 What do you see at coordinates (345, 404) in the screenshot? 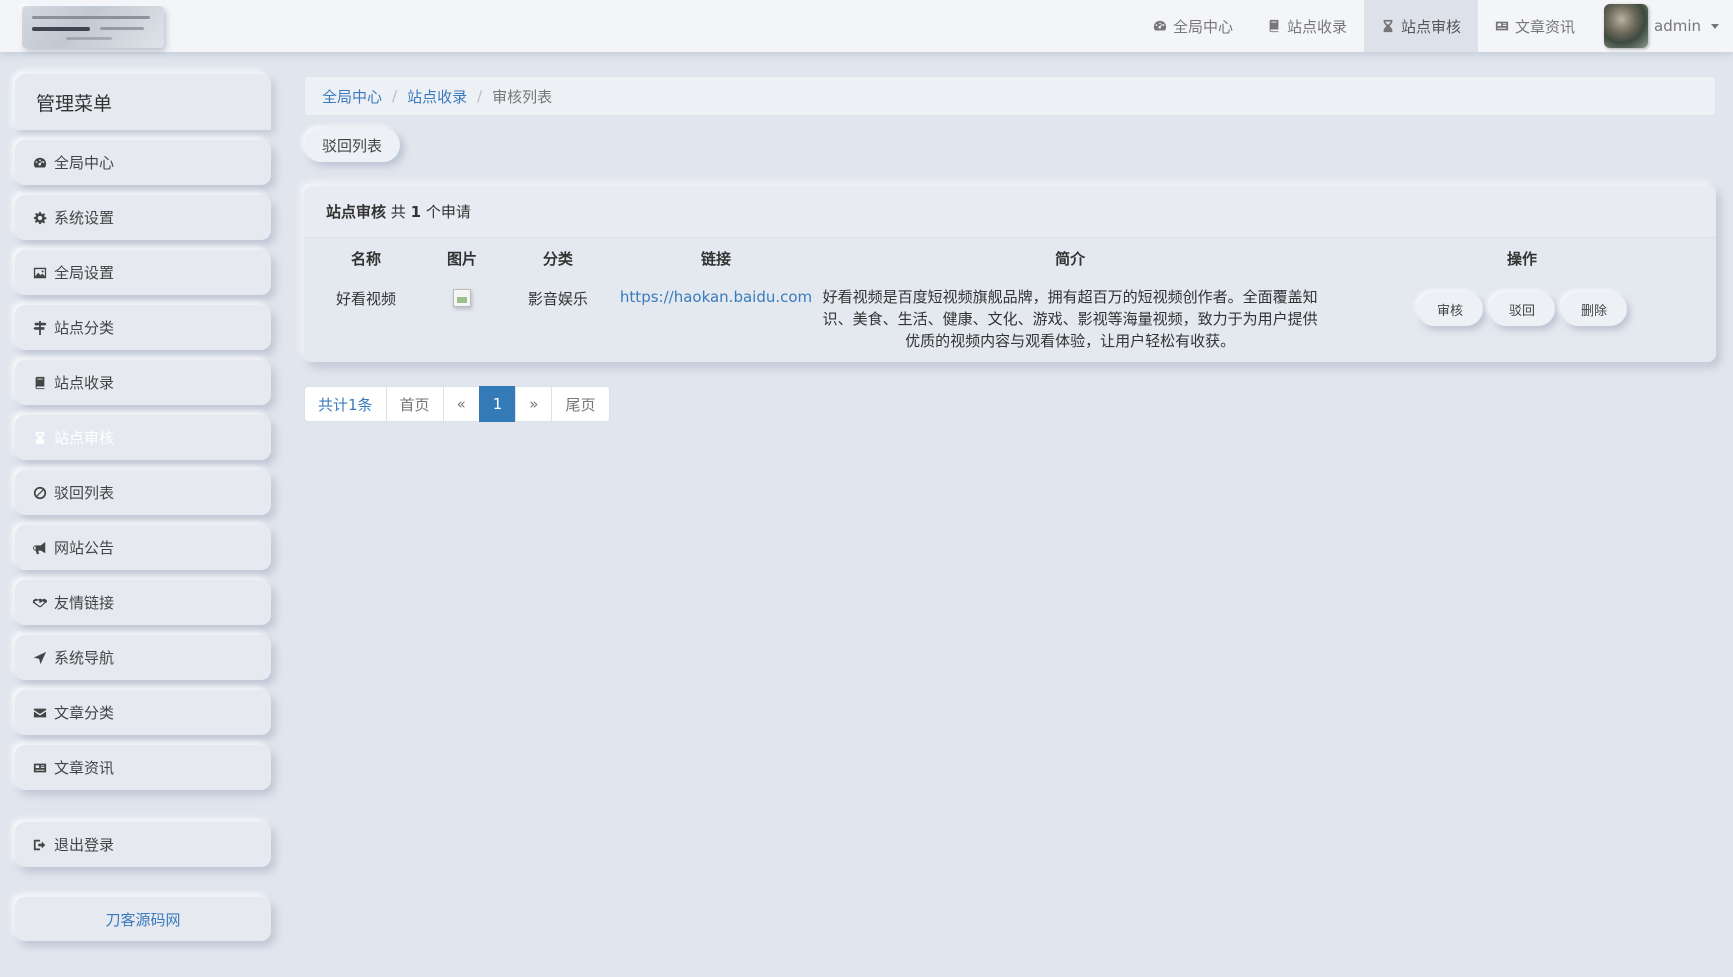
I see `pagination-total: 共计1条` at bounding box center [345, 404].